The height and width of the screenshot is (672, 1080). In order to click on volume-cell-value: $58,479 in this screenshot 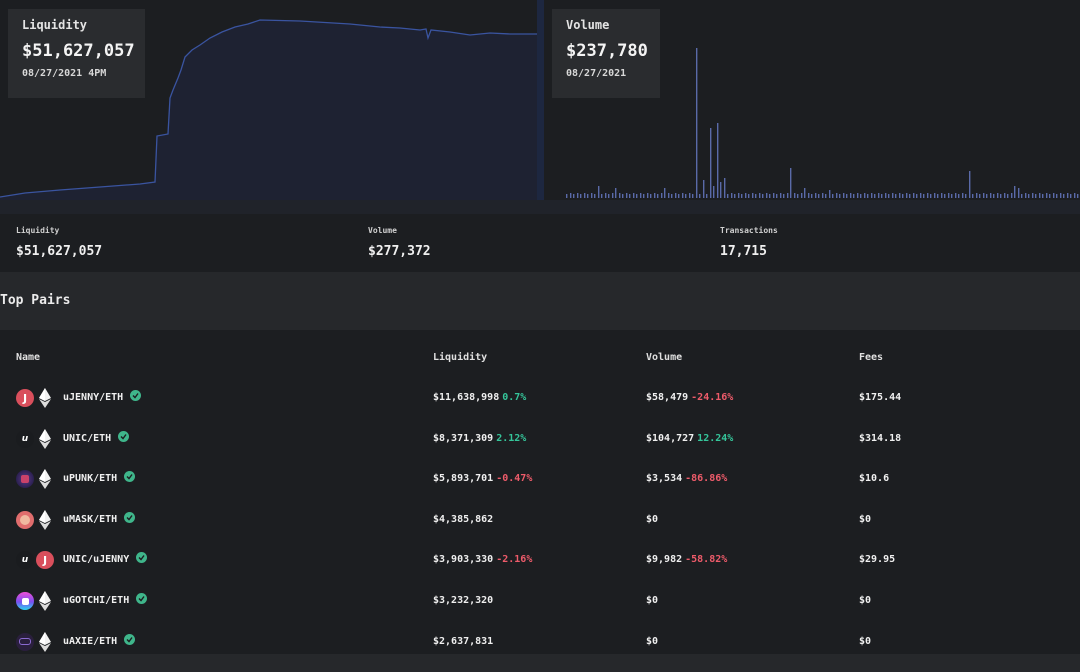, I will do `click(667, 397)`.